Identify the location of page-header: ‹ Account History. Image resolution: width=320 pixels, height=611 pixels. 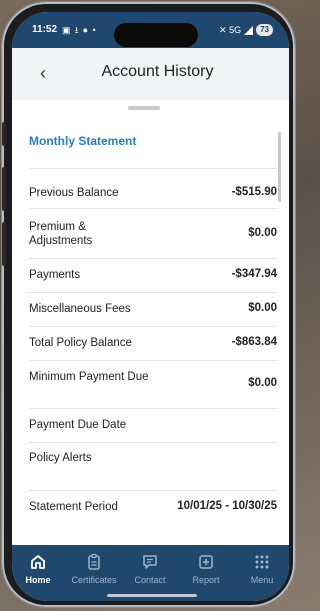
(150, 74).